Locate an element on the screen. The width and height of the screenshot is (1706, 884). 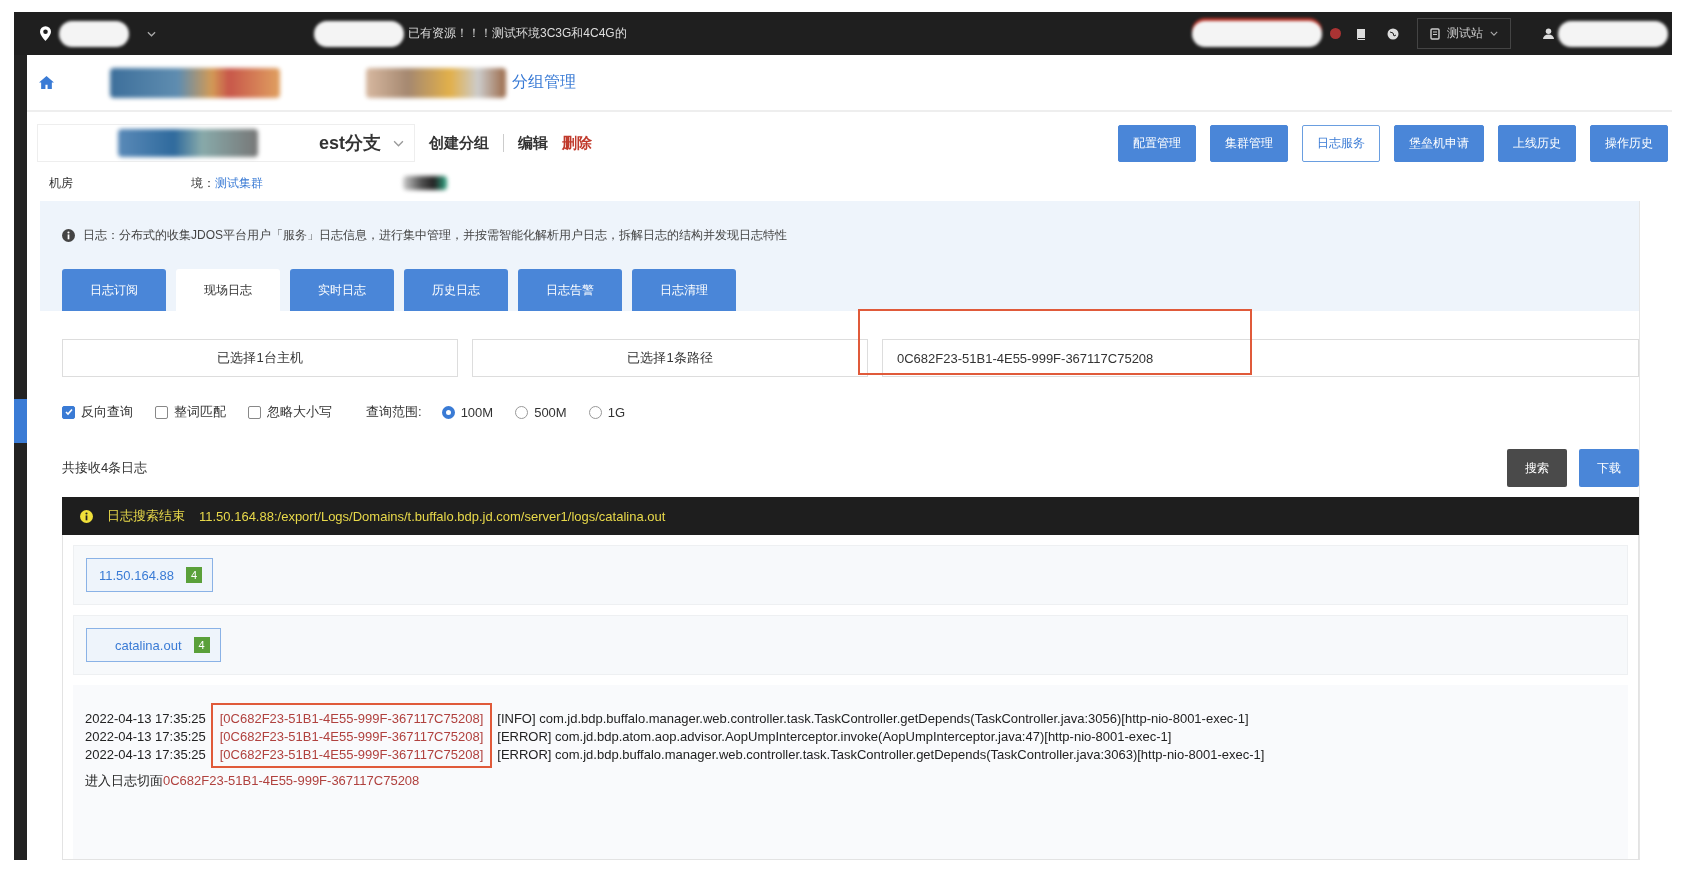
radio-label: 100M is located at coordinates (477, 412).